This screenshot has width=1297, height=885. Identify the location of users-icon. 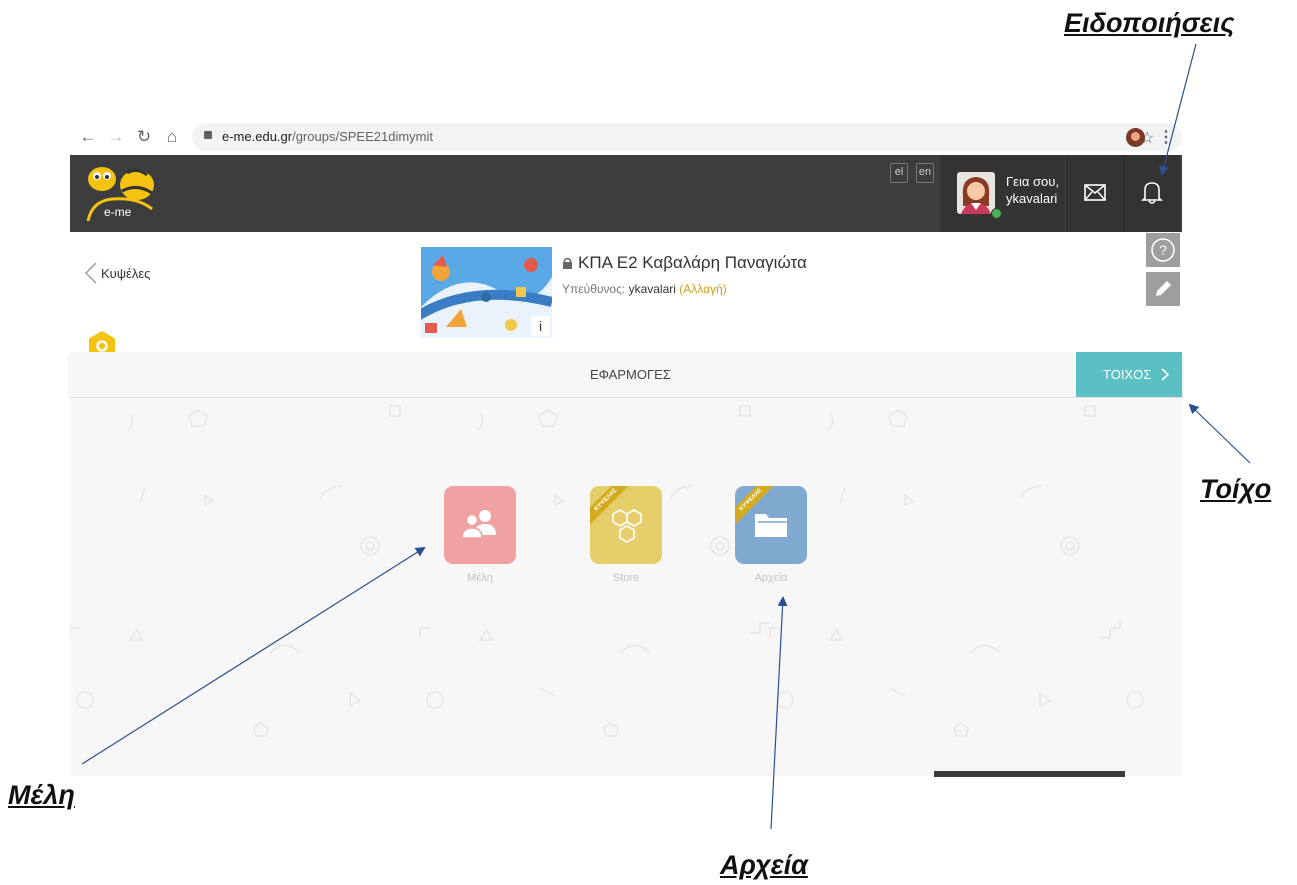
(478, 524).